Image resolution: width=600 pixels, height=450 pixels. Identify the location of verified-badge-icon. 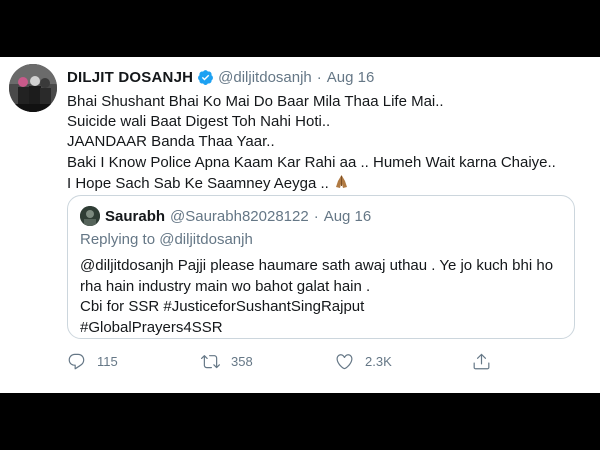
(206, 77).